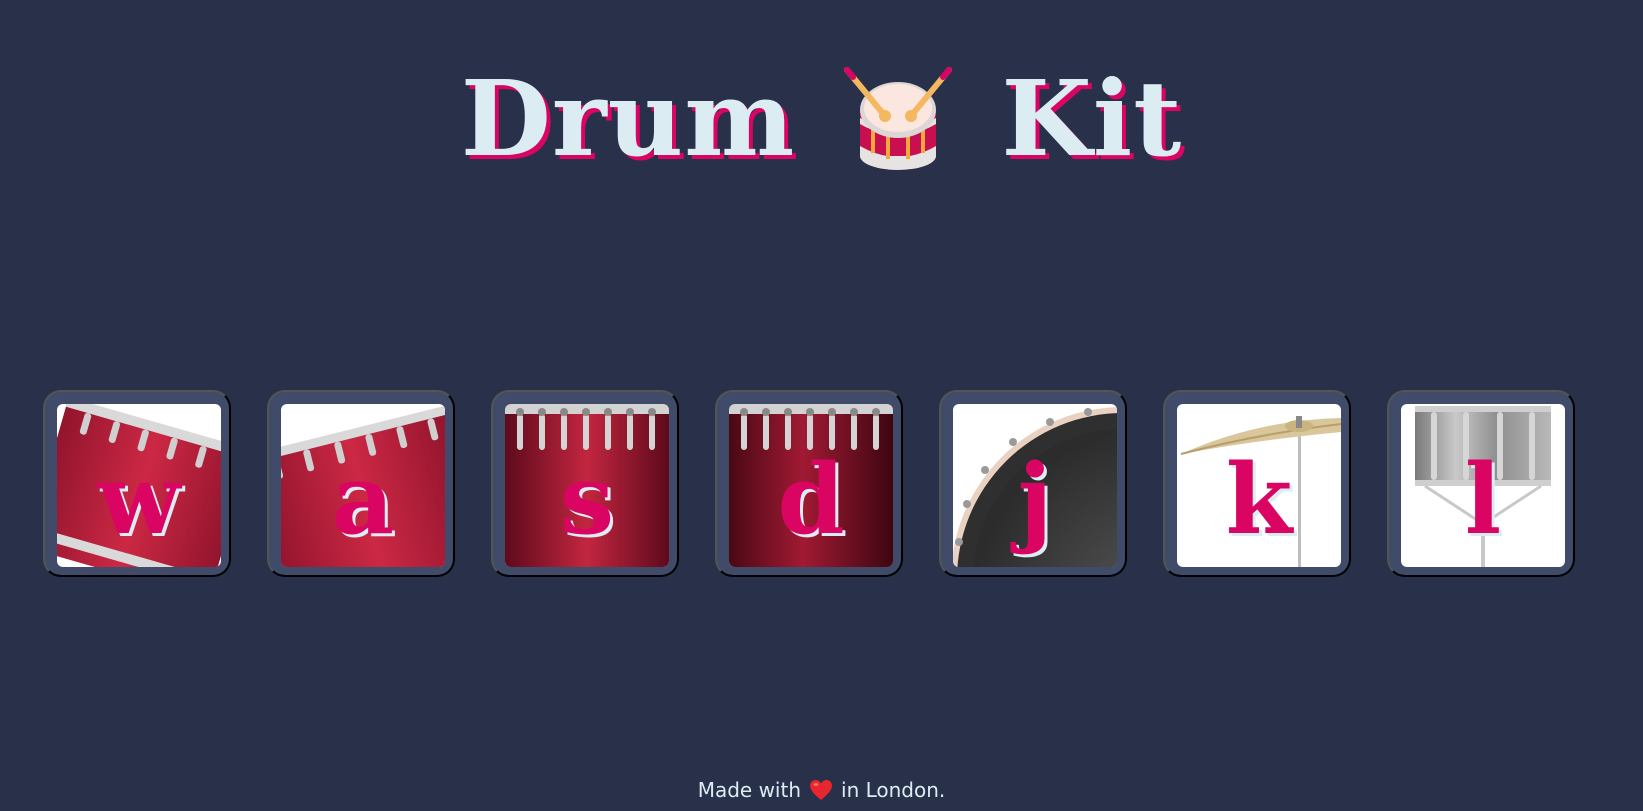  What do you see at coordinates (749, 790) in the screenshot?
I see `footer-text-before: Made with` at bounding box center [749, 790].